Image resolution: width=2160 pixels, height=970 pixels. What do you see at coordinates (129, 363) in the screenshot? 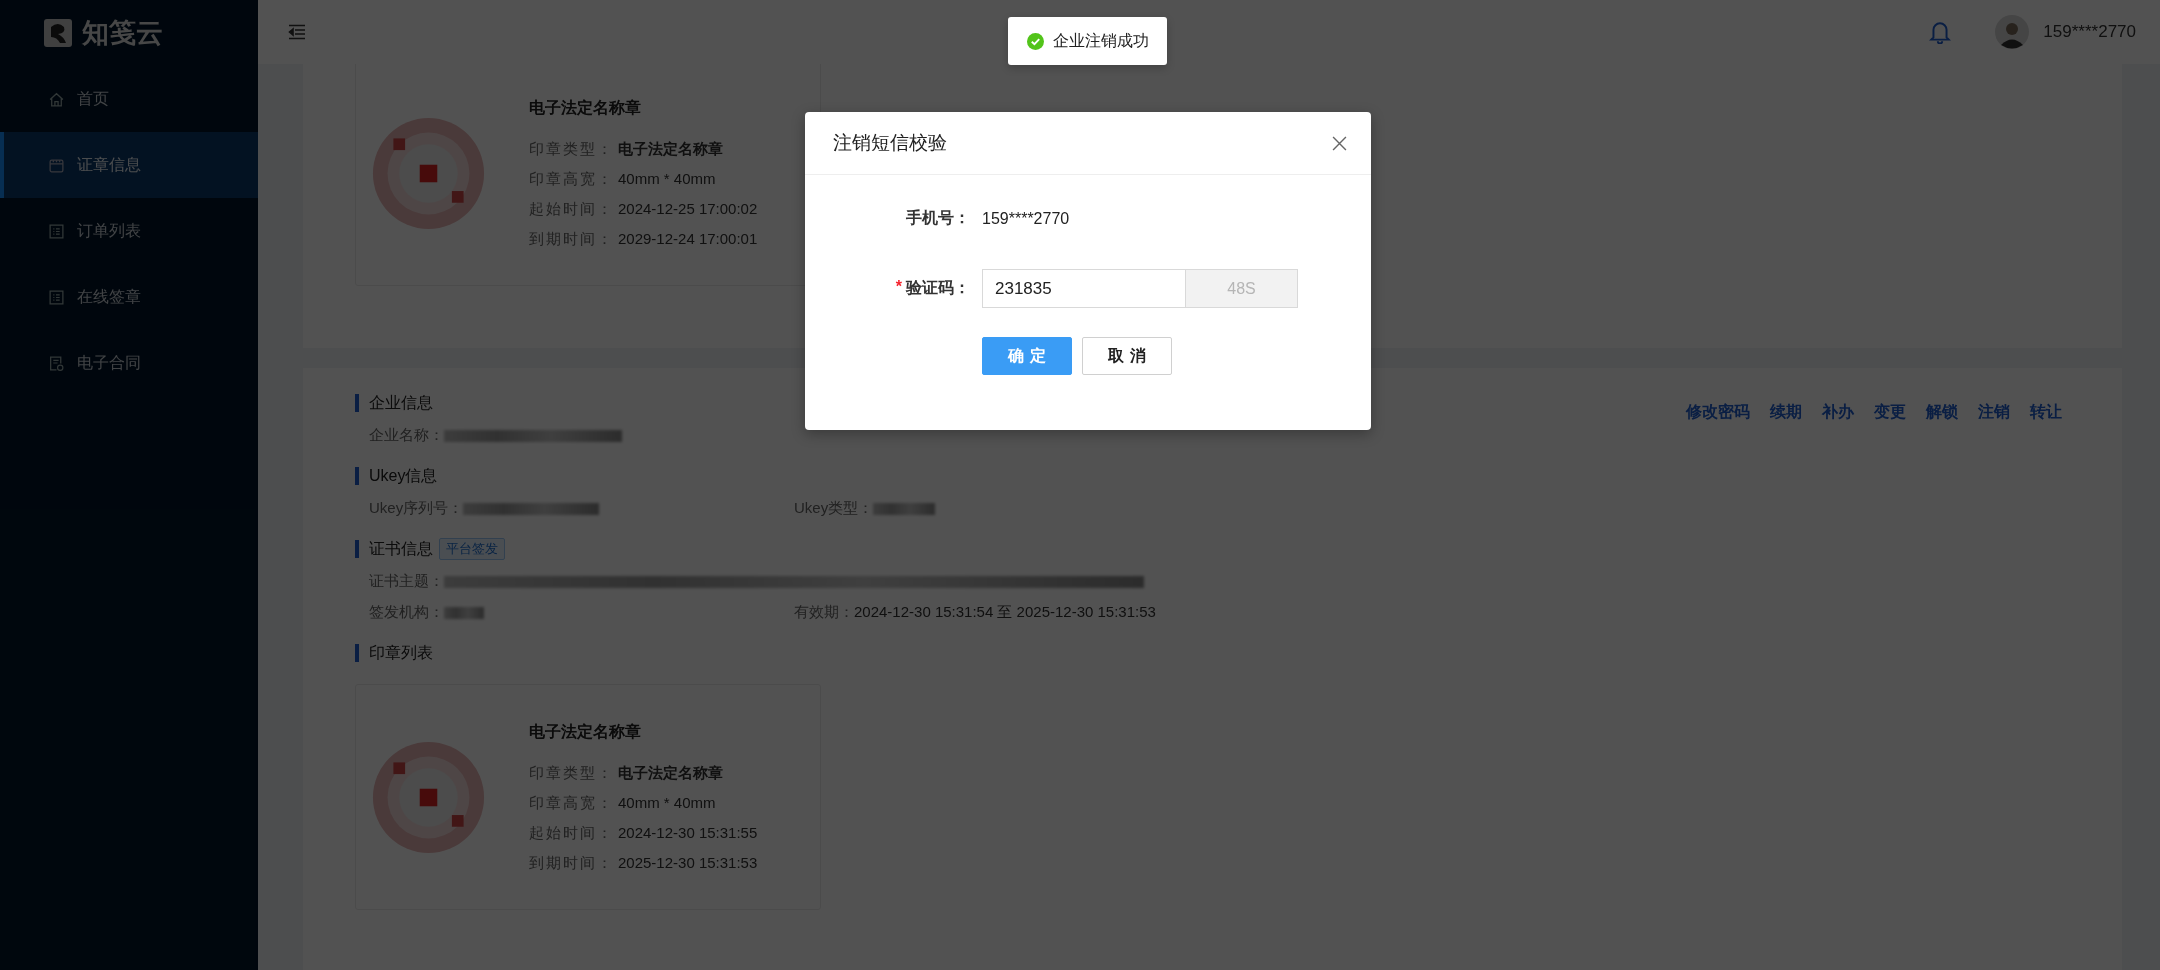
I see `sidebar-item: 电子合同` at bounding box center [129, 363].